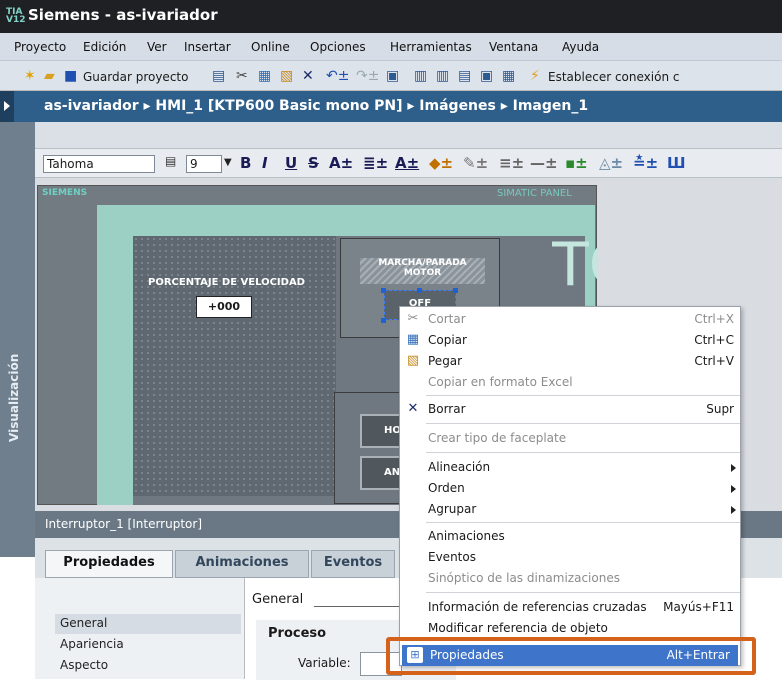 This screenshot has height=680, width=782. I want to click on italic-button: I, so click(265, 163).